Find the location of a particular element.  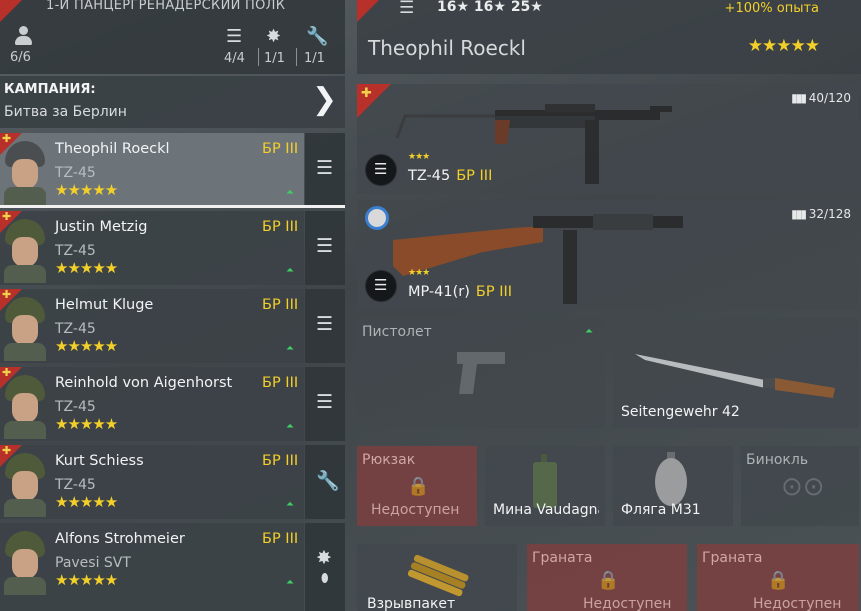

melee-slot: Seitengewehr 42 is located at coordinates (736, 373).